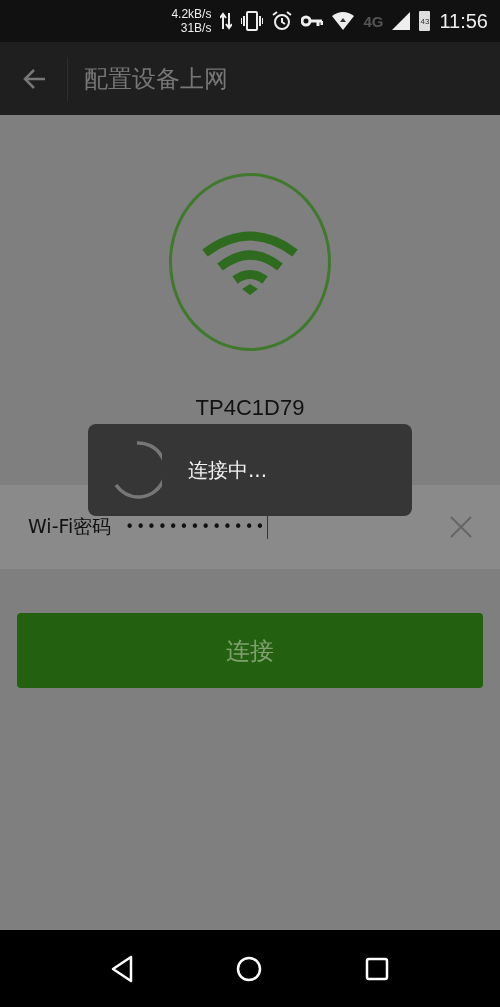 This screenshot has height=1007, width=500. Describe the element at coordinates (122, 968) in the screenshot. I see `back-icon` at that location.